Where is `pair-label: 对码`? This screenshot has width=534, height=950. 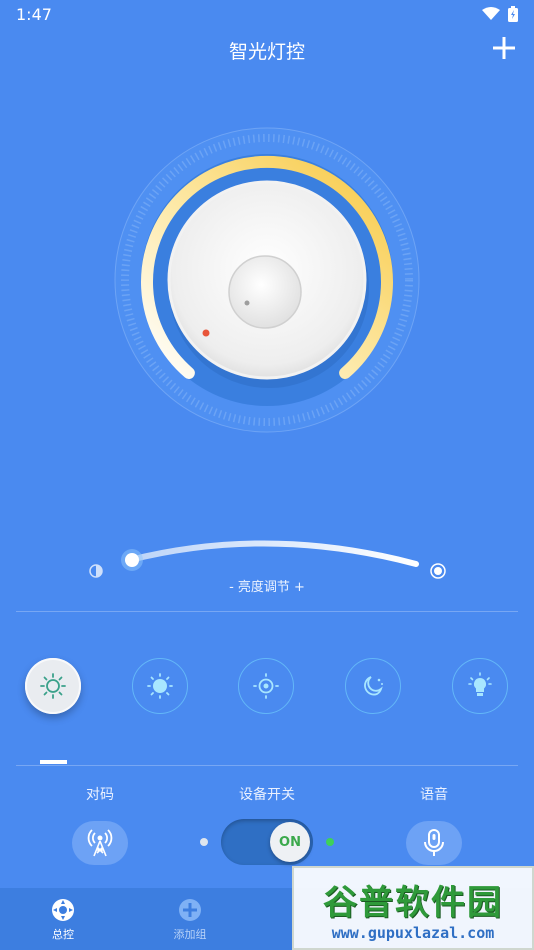 pair-label: 对码 is located at coordinates (100, 795).